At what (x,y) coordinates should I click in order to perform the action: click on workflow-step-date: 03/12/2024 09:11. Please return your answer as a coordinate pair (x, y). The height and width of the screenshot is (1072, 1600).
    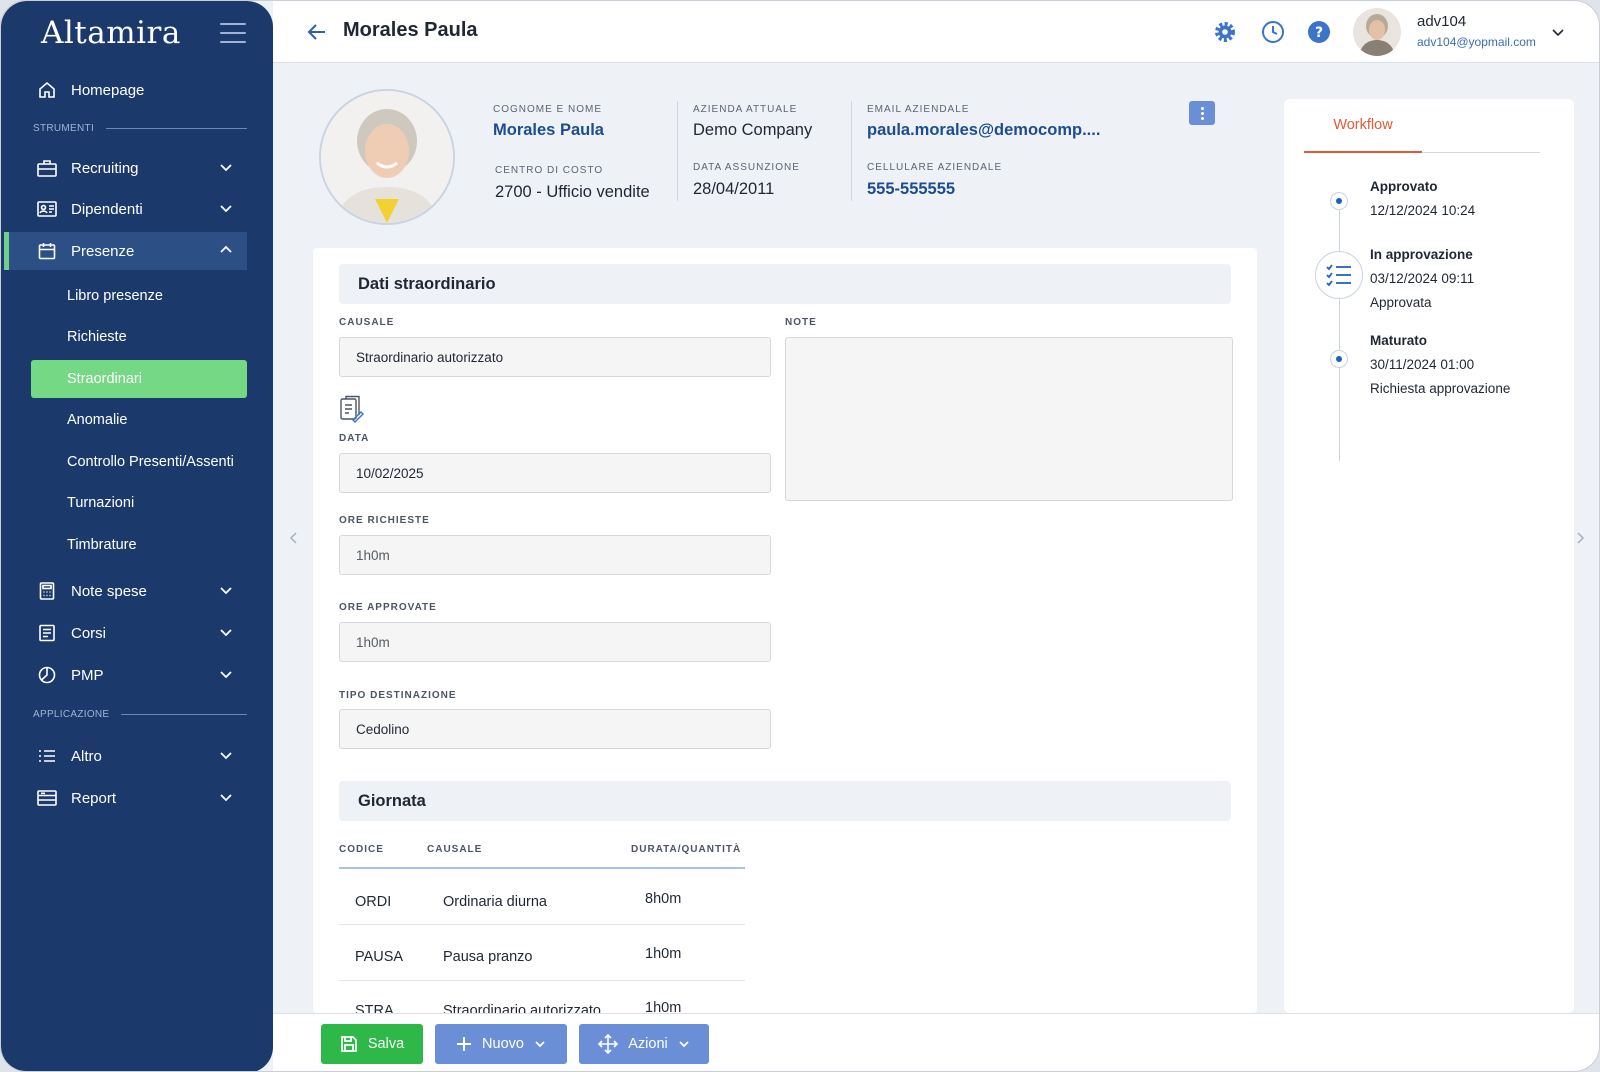
    Looking at the image, I should click on (1422, 278).